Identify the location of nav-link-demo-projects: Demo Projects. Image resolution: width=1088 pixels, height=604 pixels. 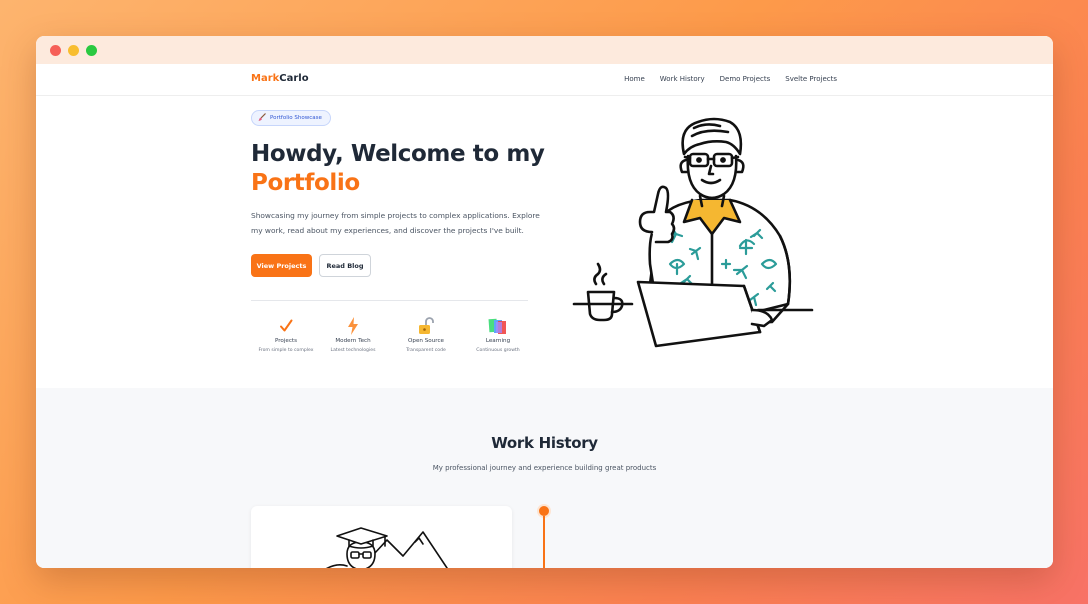
(745, 79).